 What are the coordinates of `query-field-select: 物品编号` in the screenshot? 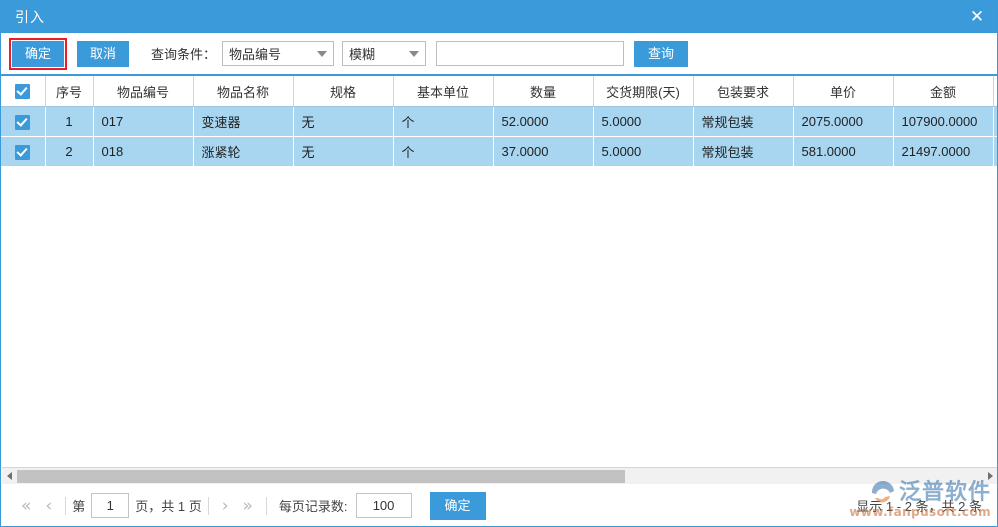 It's located at (278, 53).